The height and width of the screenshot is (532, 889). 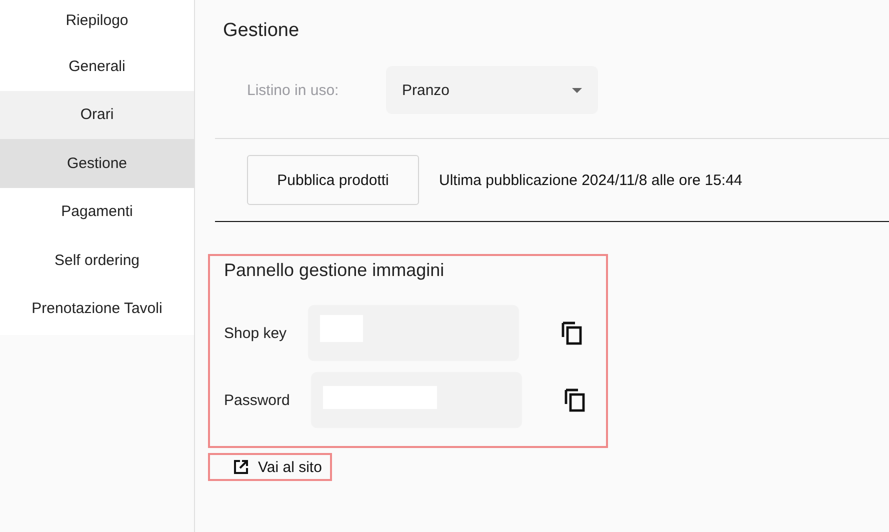 I want to click on field-label: Shop key, so click(x=256, y=333).